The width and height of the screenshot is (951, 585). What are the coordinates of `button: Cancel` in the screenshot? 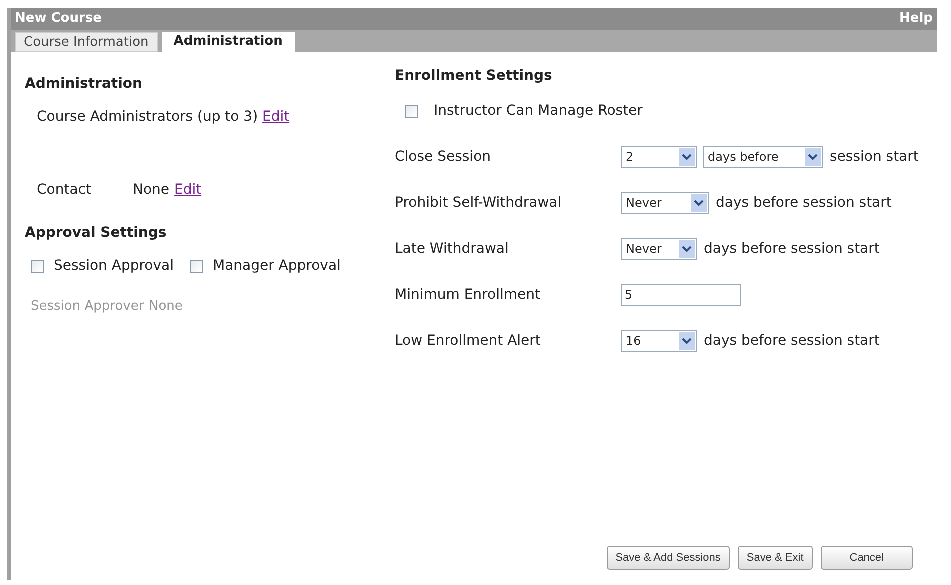 It's located at (866, 558).